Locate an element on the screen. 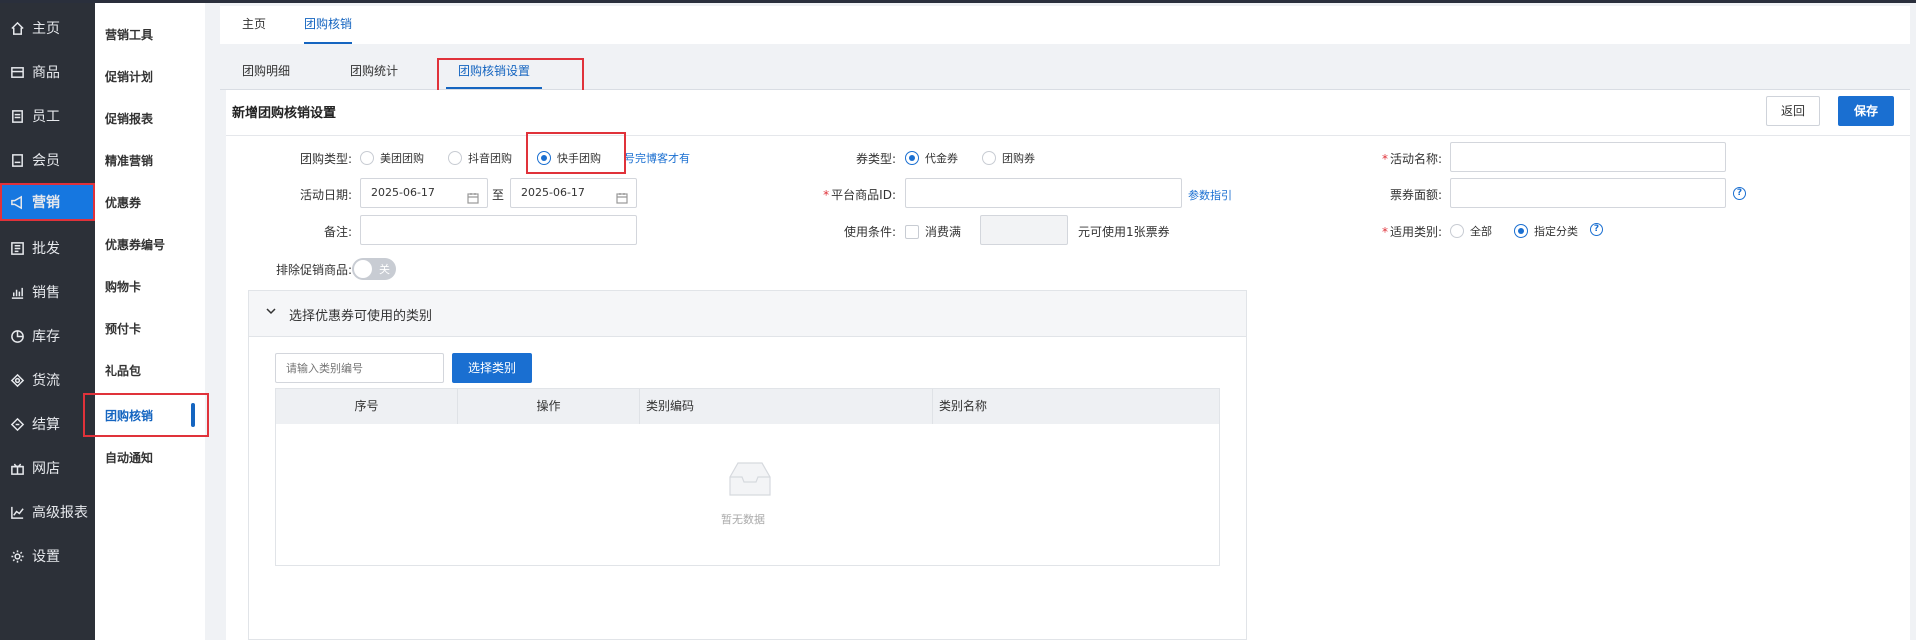  label-text: 活动名称: is located at coordinates (1415, 159).